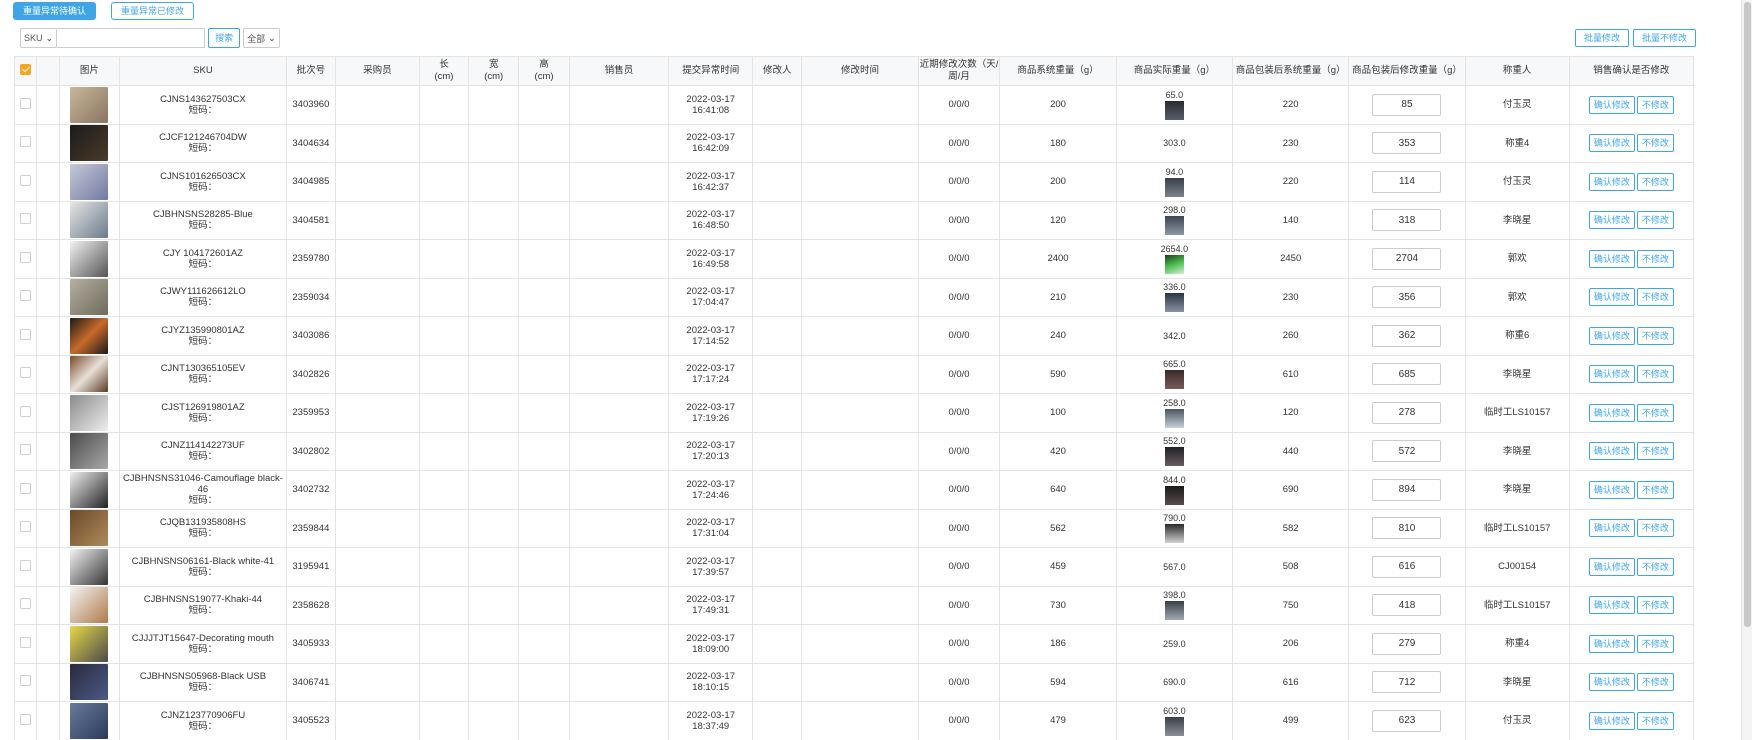 The width and height of the screenshot is (1752, 740). Describe the element at coordinates (55, 11) in the screenshot. I see `tab-pending: 重量异常待确认` at that location.